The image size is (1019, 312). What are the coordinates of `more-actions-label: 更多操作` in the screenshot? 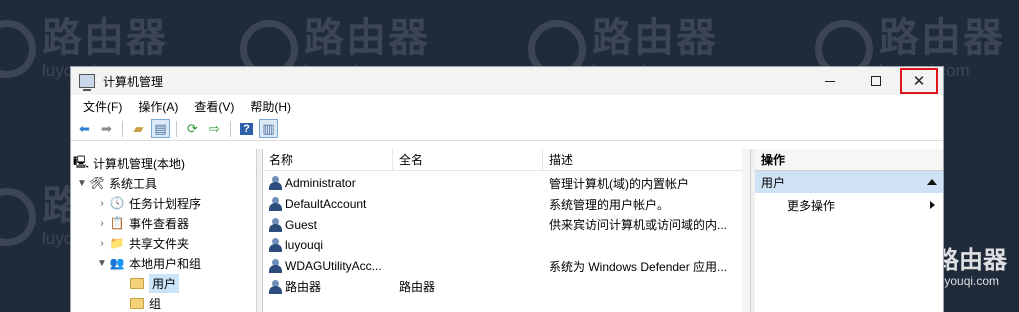 It's located at (811, 205).